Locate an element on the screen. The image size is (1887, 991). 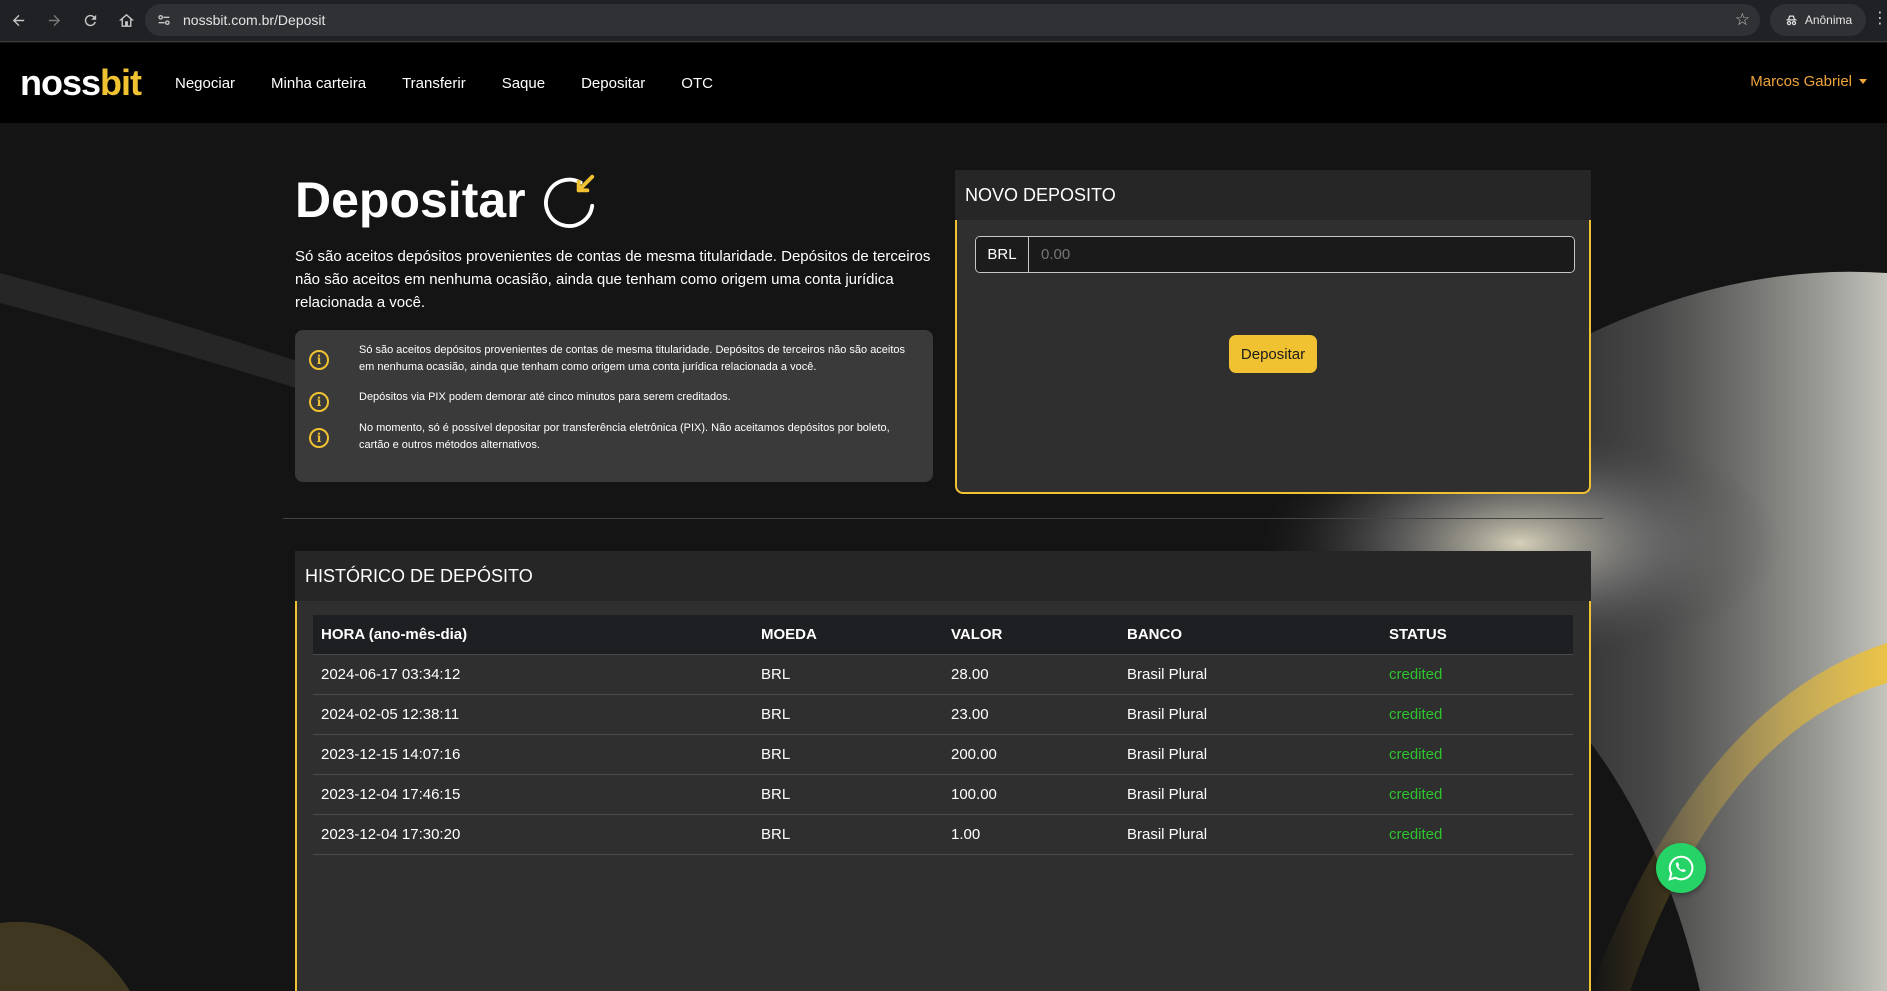
page-title: Depositar is located at coordinates (410, 200).